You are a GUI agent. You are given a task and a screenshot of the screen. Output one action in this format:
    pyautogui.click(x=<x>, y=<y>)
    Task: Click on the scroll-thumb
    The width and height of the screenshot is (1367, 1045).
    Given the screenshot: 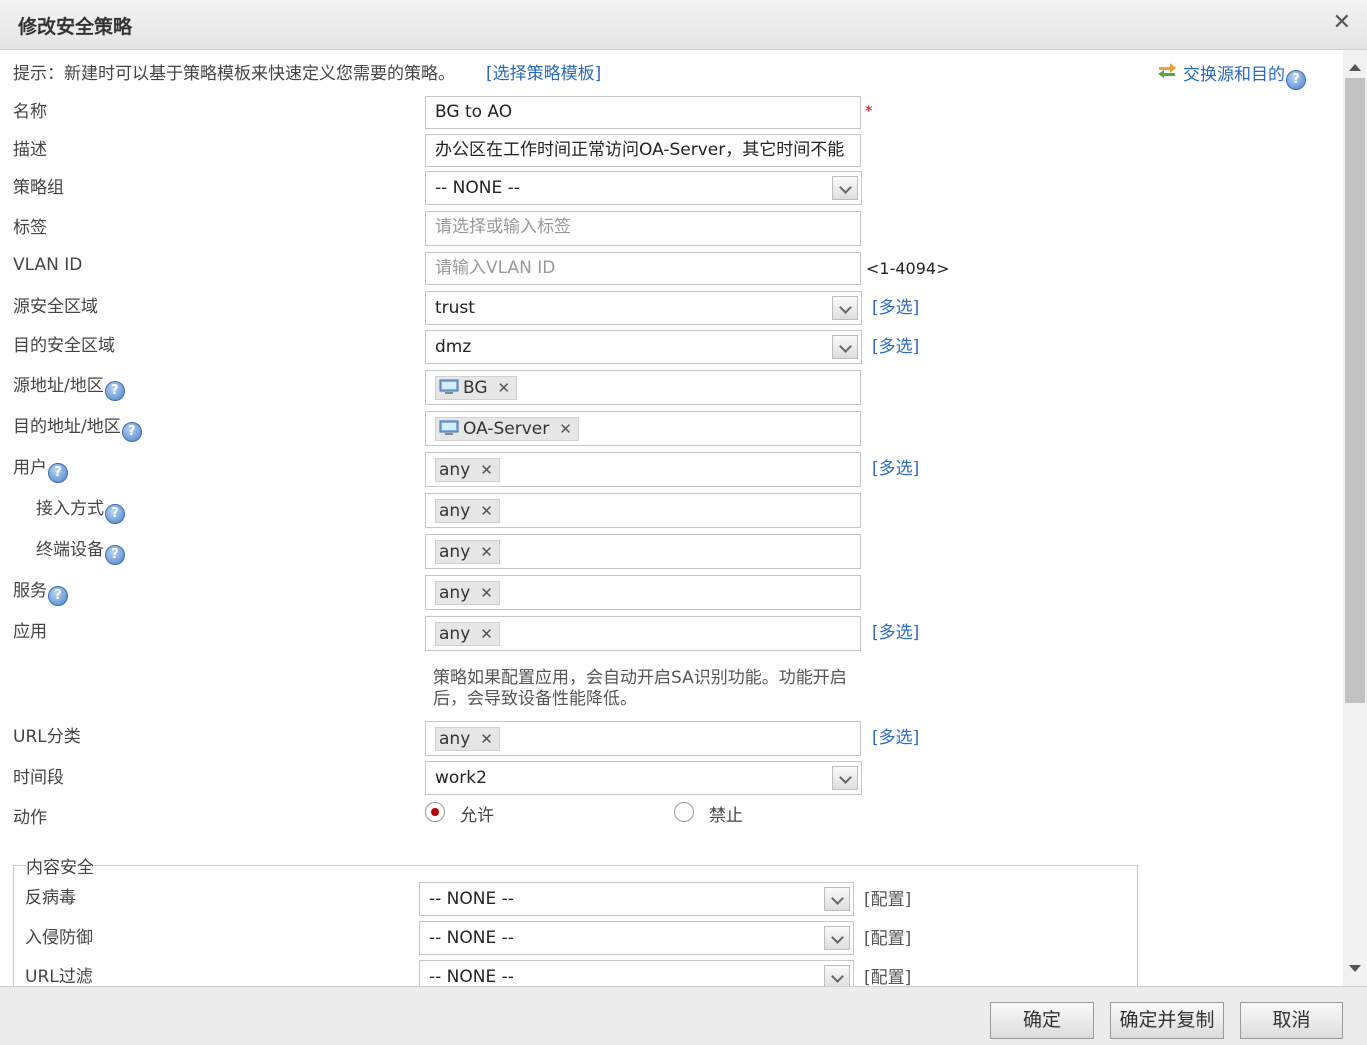 What is the action you would take?
    pyautogui.click(x=1355, y=390)
    